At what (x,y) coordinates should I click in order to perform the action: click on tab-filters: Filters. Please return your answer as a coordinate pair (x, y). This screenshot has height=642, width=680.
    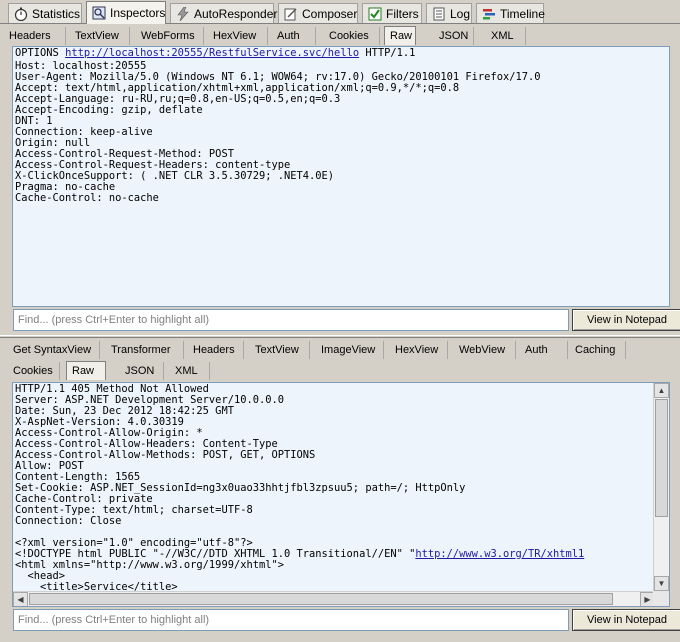
    Looking at the image, I should click on (392, 13).